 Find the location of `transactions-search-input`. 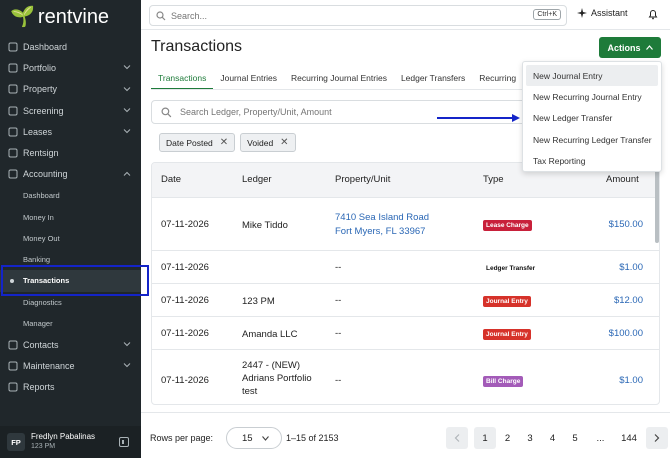

transactions-search-input is located at coordinates (330, 112).